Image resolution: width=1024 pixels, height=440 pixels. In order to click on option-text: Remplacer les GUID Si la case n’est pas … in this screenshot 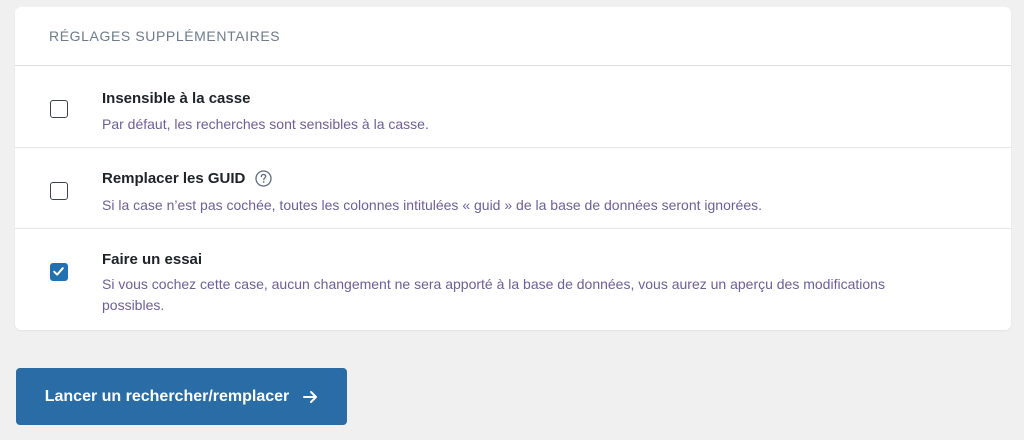, I will do `click(526, 192)`.